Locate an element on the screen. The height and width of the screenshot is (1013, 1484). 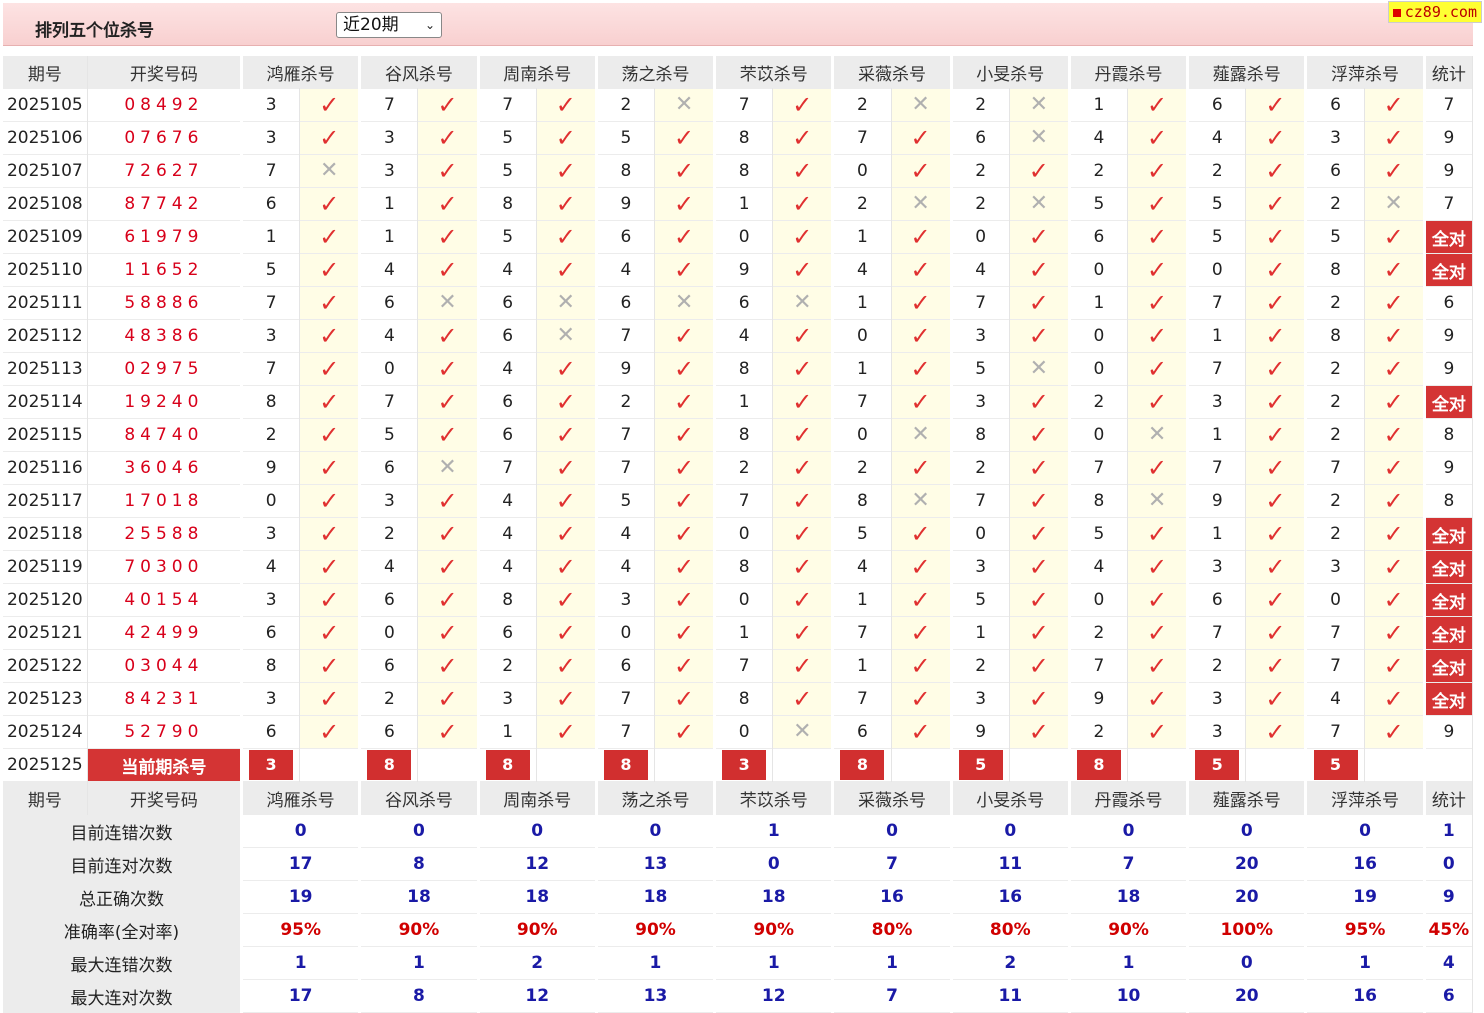
stat-value: 90% is located at coordinates (655, 930).